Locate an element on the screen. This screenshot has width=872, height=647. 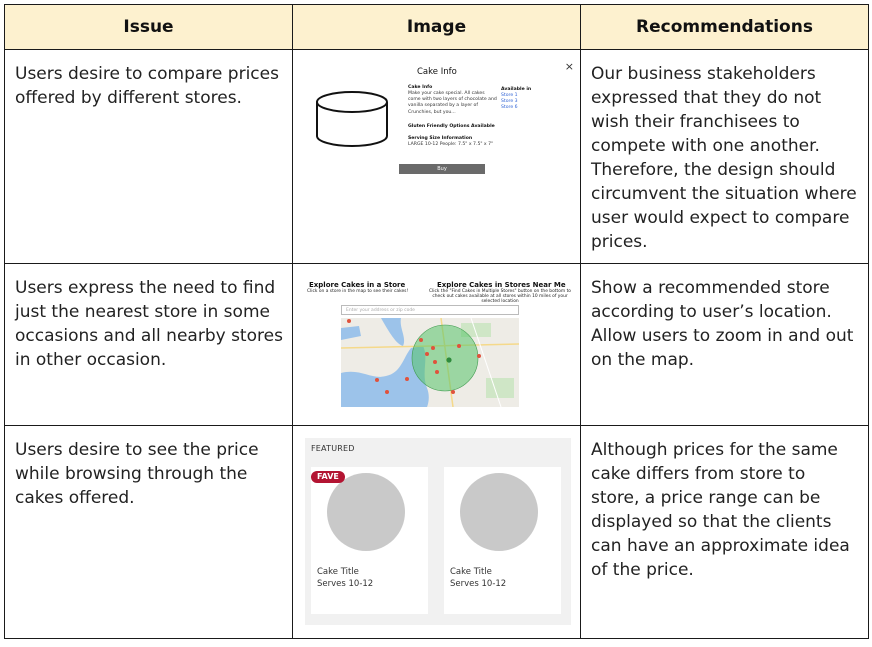
store-map is located at coordinates (430, 362).